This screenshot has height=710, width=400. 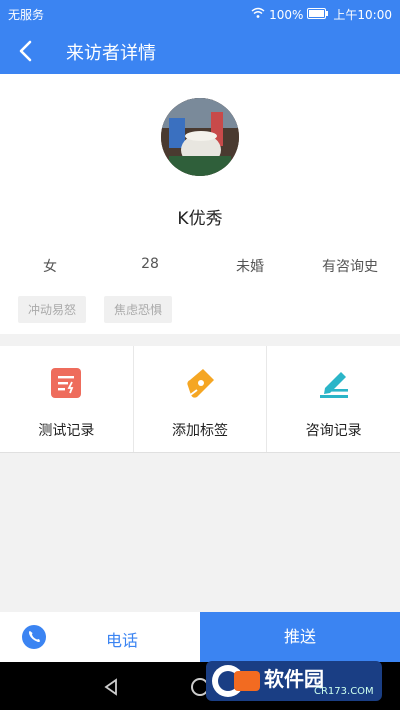 I want to click on push-button: 推送, so click(x=300, y=637).